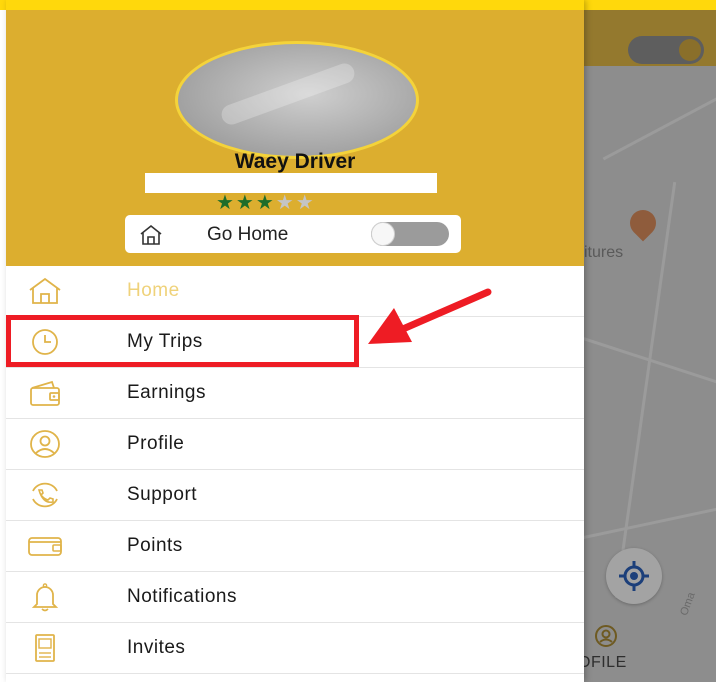  I want to click on rating-stars: ★★★★★, so click(266, 203).